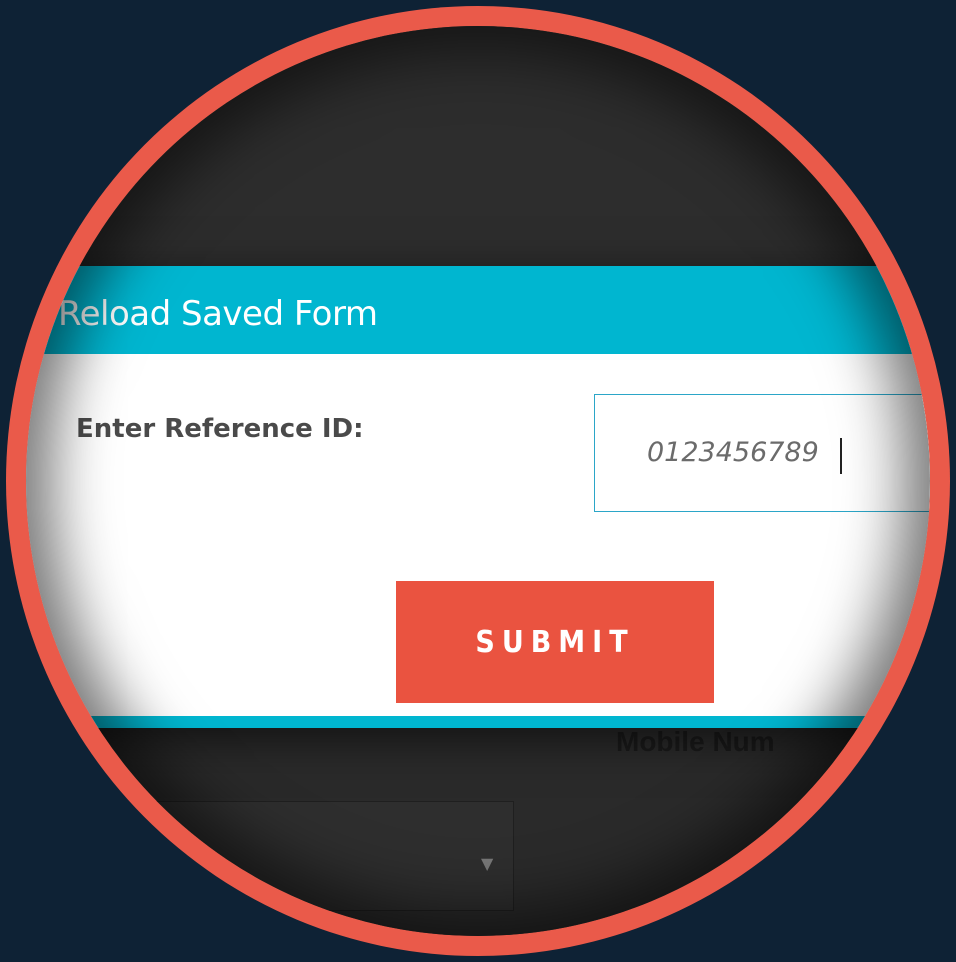 The width and height of the screenshot is (956, 962). I want to click on modal-title: Reload Saved Form, so click(218, 314).